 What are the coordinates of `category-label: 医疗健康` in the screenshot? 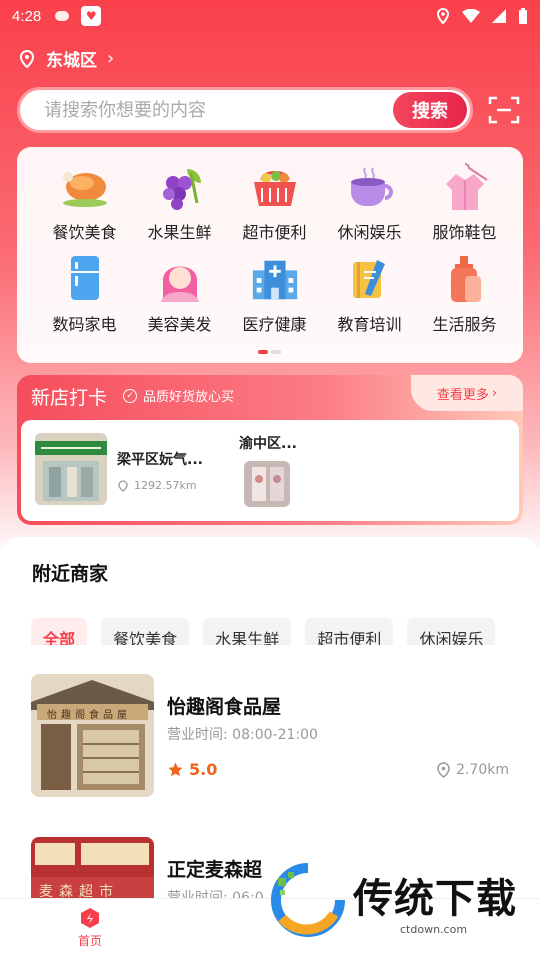 It's located at (274, 324).